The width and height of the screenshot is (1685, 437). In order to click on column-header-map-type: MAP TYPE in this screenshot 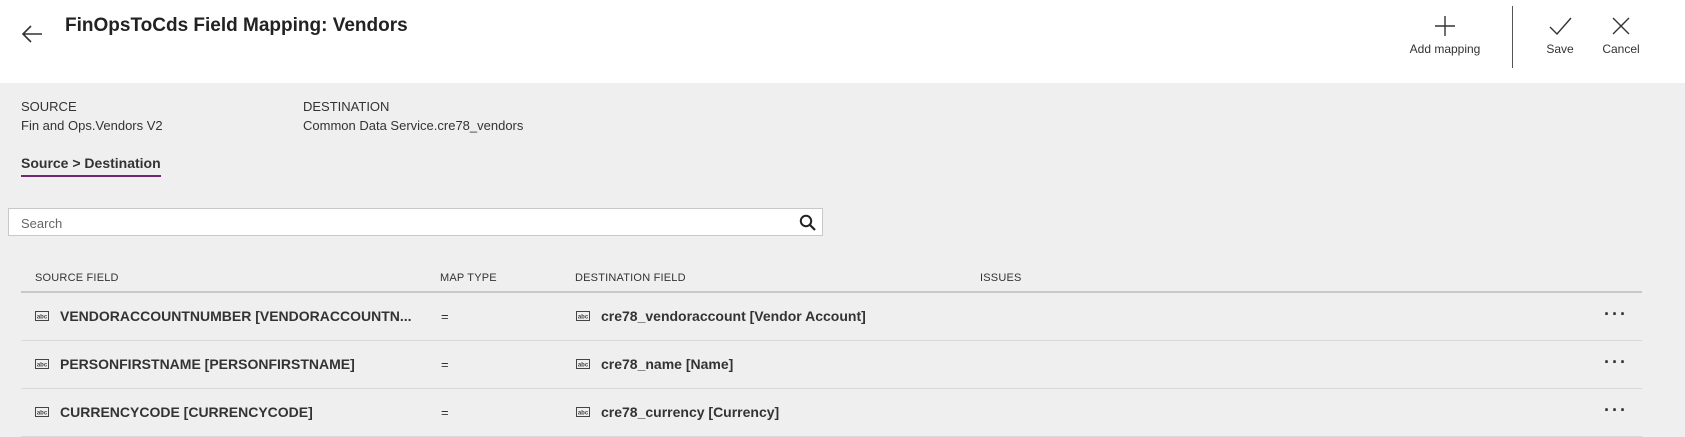, I will do `click(468, 278)`.